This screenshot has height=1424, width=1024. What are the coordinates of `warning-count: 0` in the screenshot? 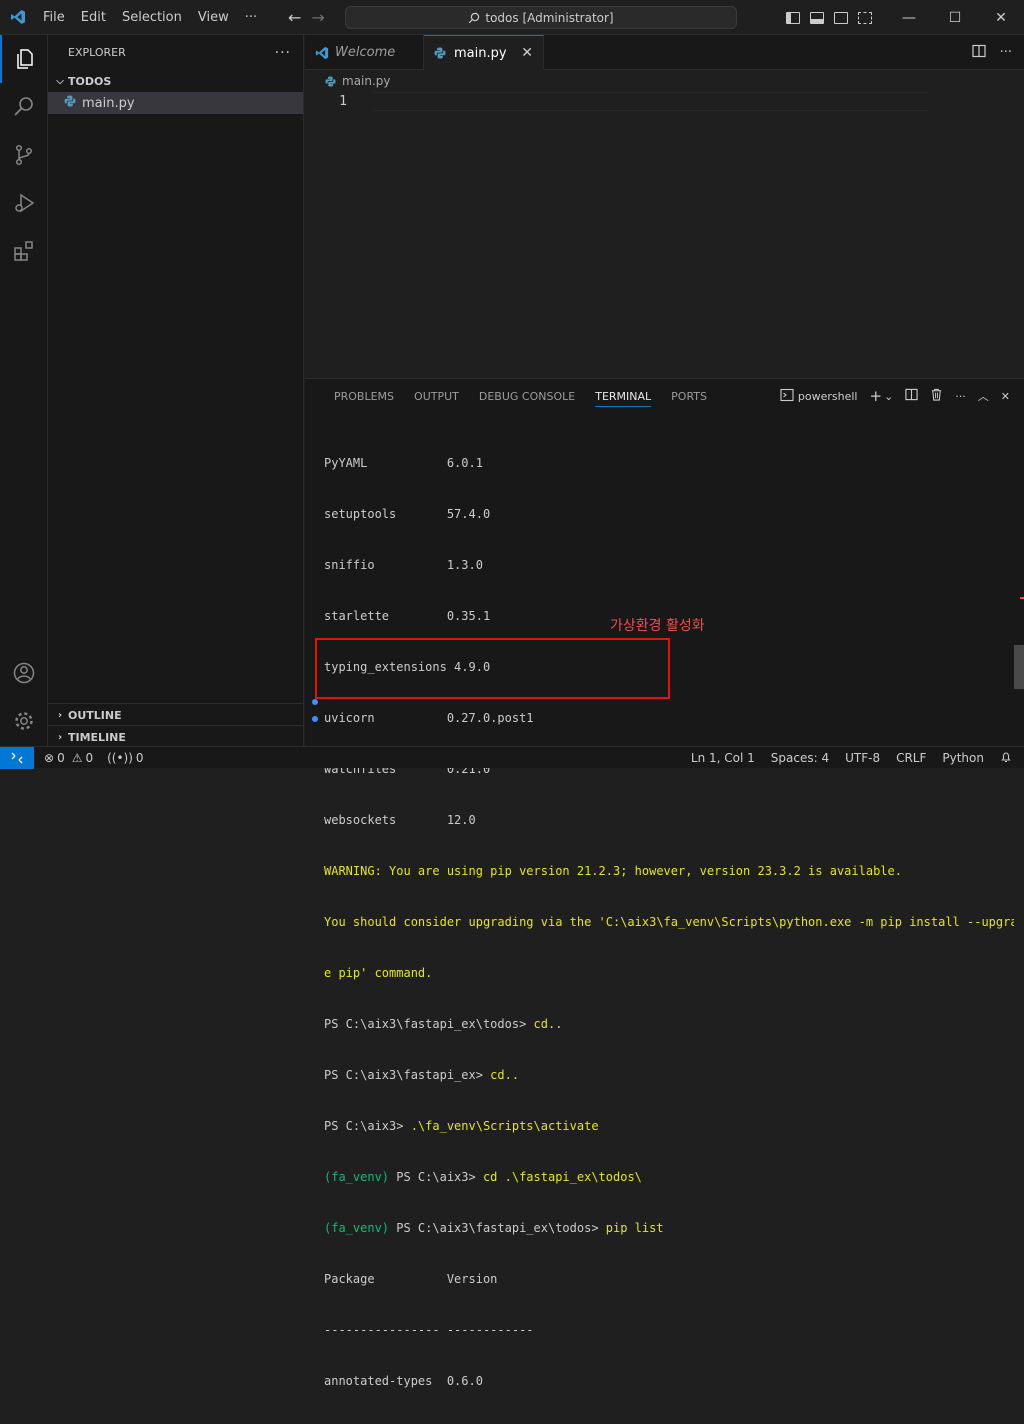 It's located at (89, 757).